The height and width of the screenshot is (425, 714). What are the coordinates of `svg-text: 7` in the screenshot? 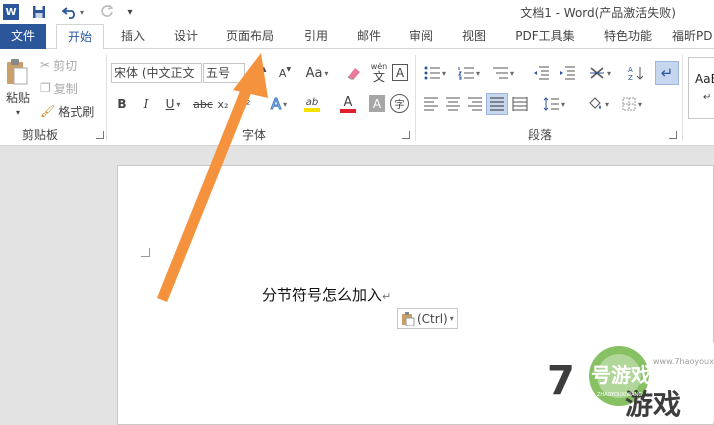 It's located at (561, 381).